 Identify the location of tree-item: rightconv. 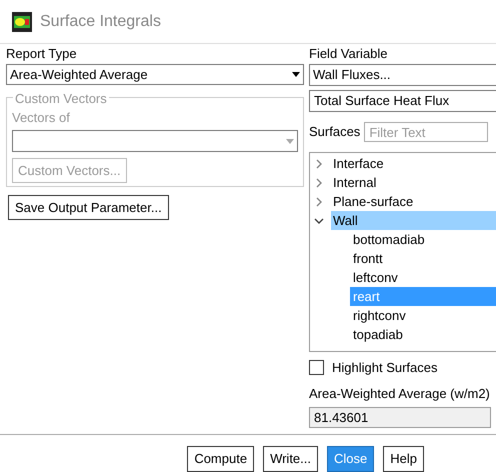
(423, 315).